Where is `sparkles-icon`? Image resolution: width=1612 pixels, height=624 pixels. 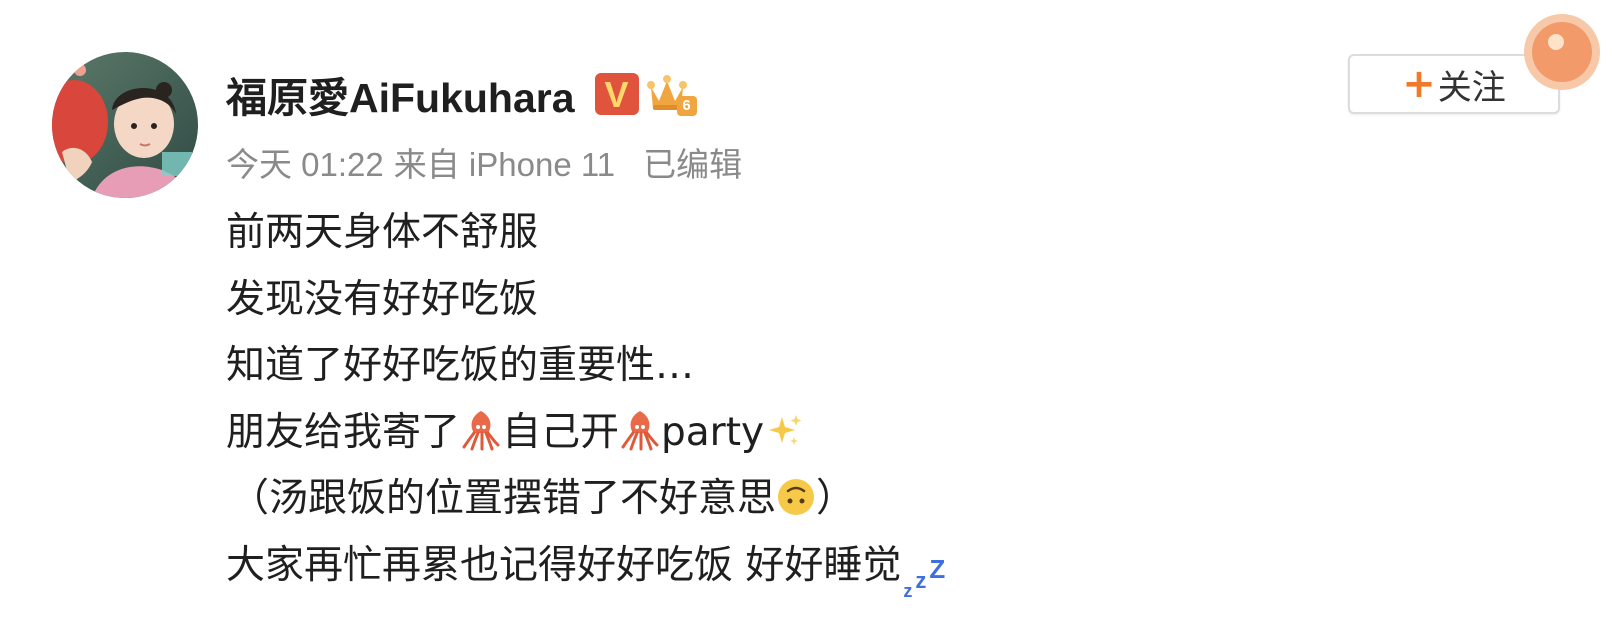 sparkles-icon is located at coordinates (784, 431).